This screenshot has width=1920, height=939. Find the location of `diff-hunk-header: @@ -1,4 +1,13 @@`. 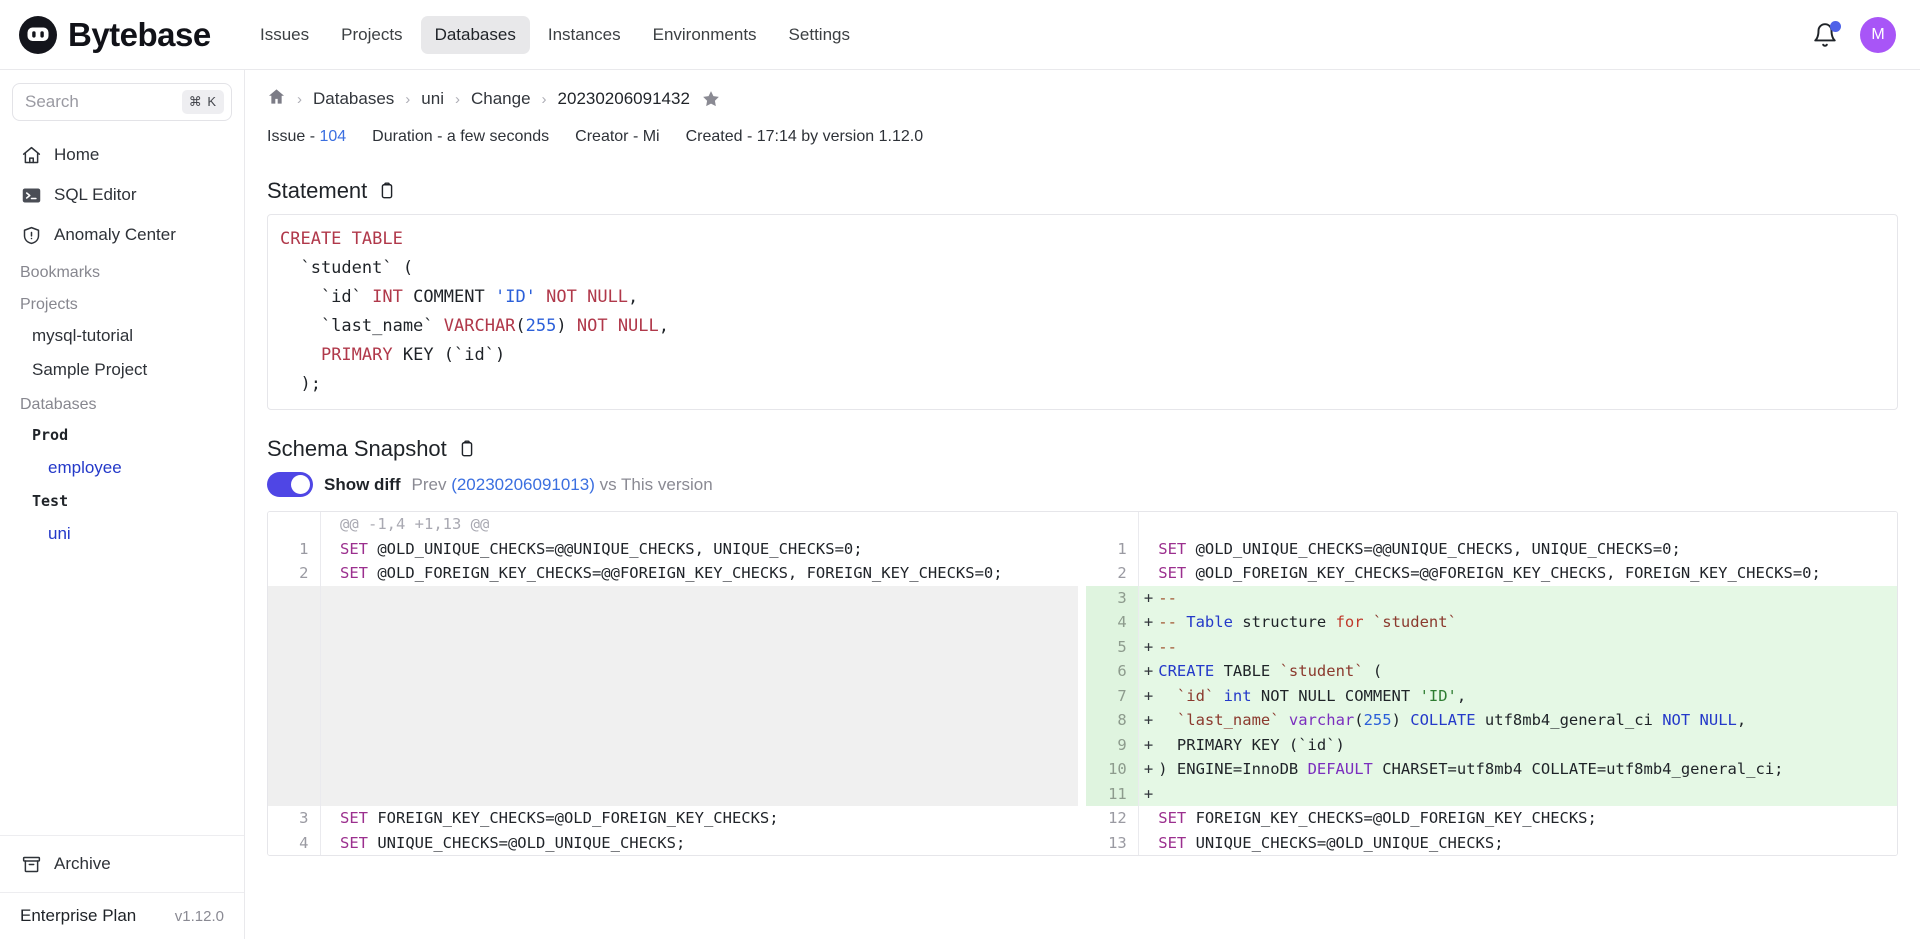

diff-hunk-header: @@ -1,4 +1,13 @@ is located at coordinates (709, 524).